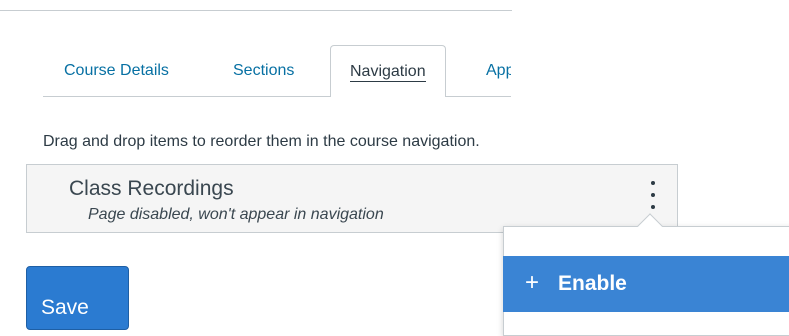  I want to click on tab-label: Navigation, so click(388, 72).